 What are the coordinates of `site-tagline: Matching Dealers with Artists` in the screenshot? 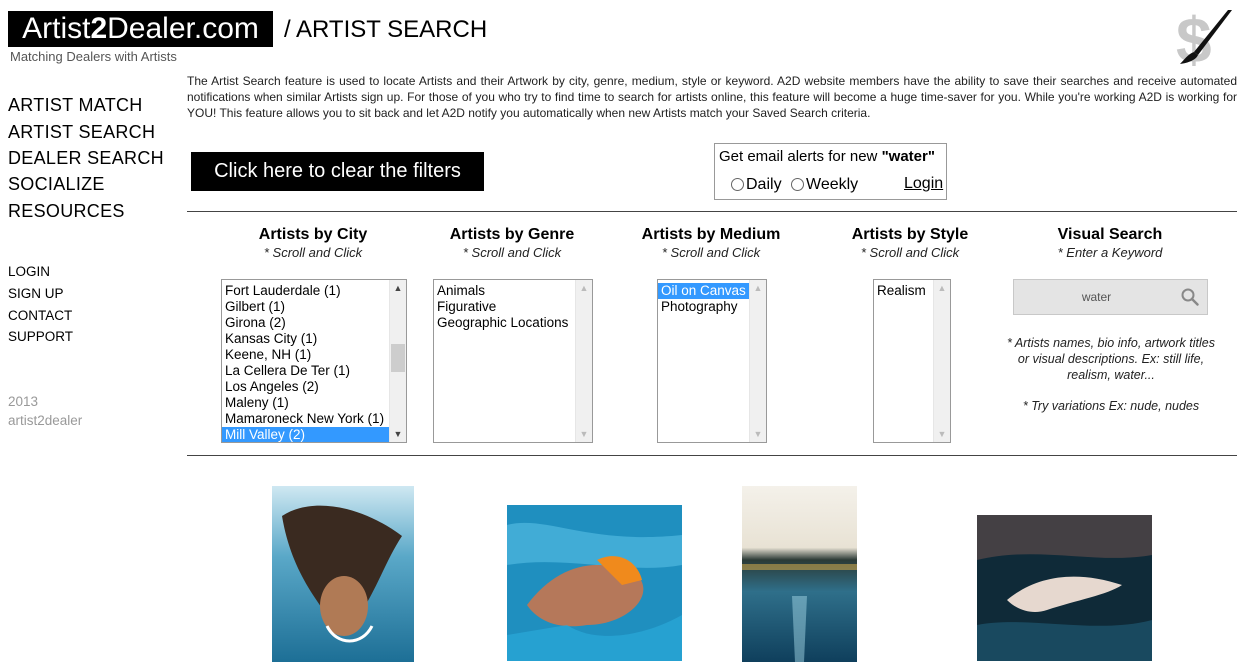 It's located at (93, 56).